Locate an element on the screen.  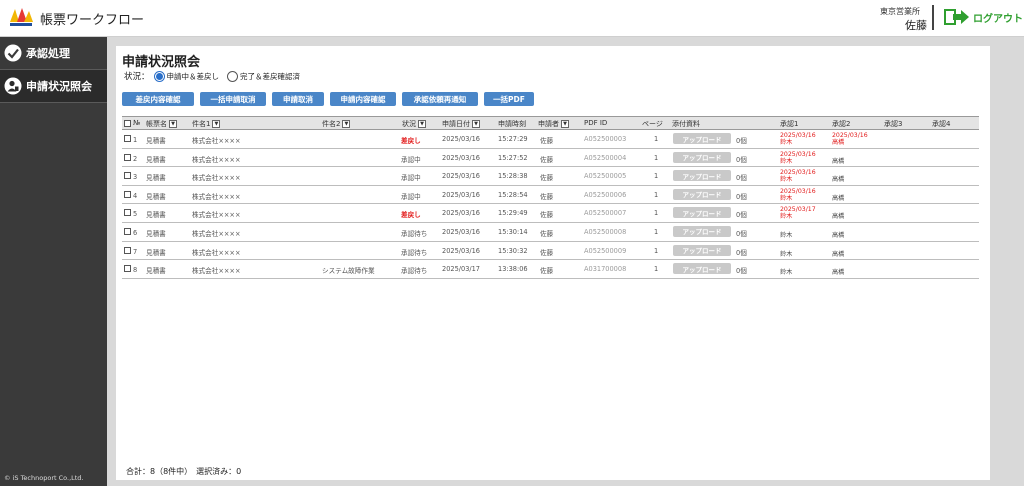
user-name: 佐藤 is located at coordinates (916, 25).